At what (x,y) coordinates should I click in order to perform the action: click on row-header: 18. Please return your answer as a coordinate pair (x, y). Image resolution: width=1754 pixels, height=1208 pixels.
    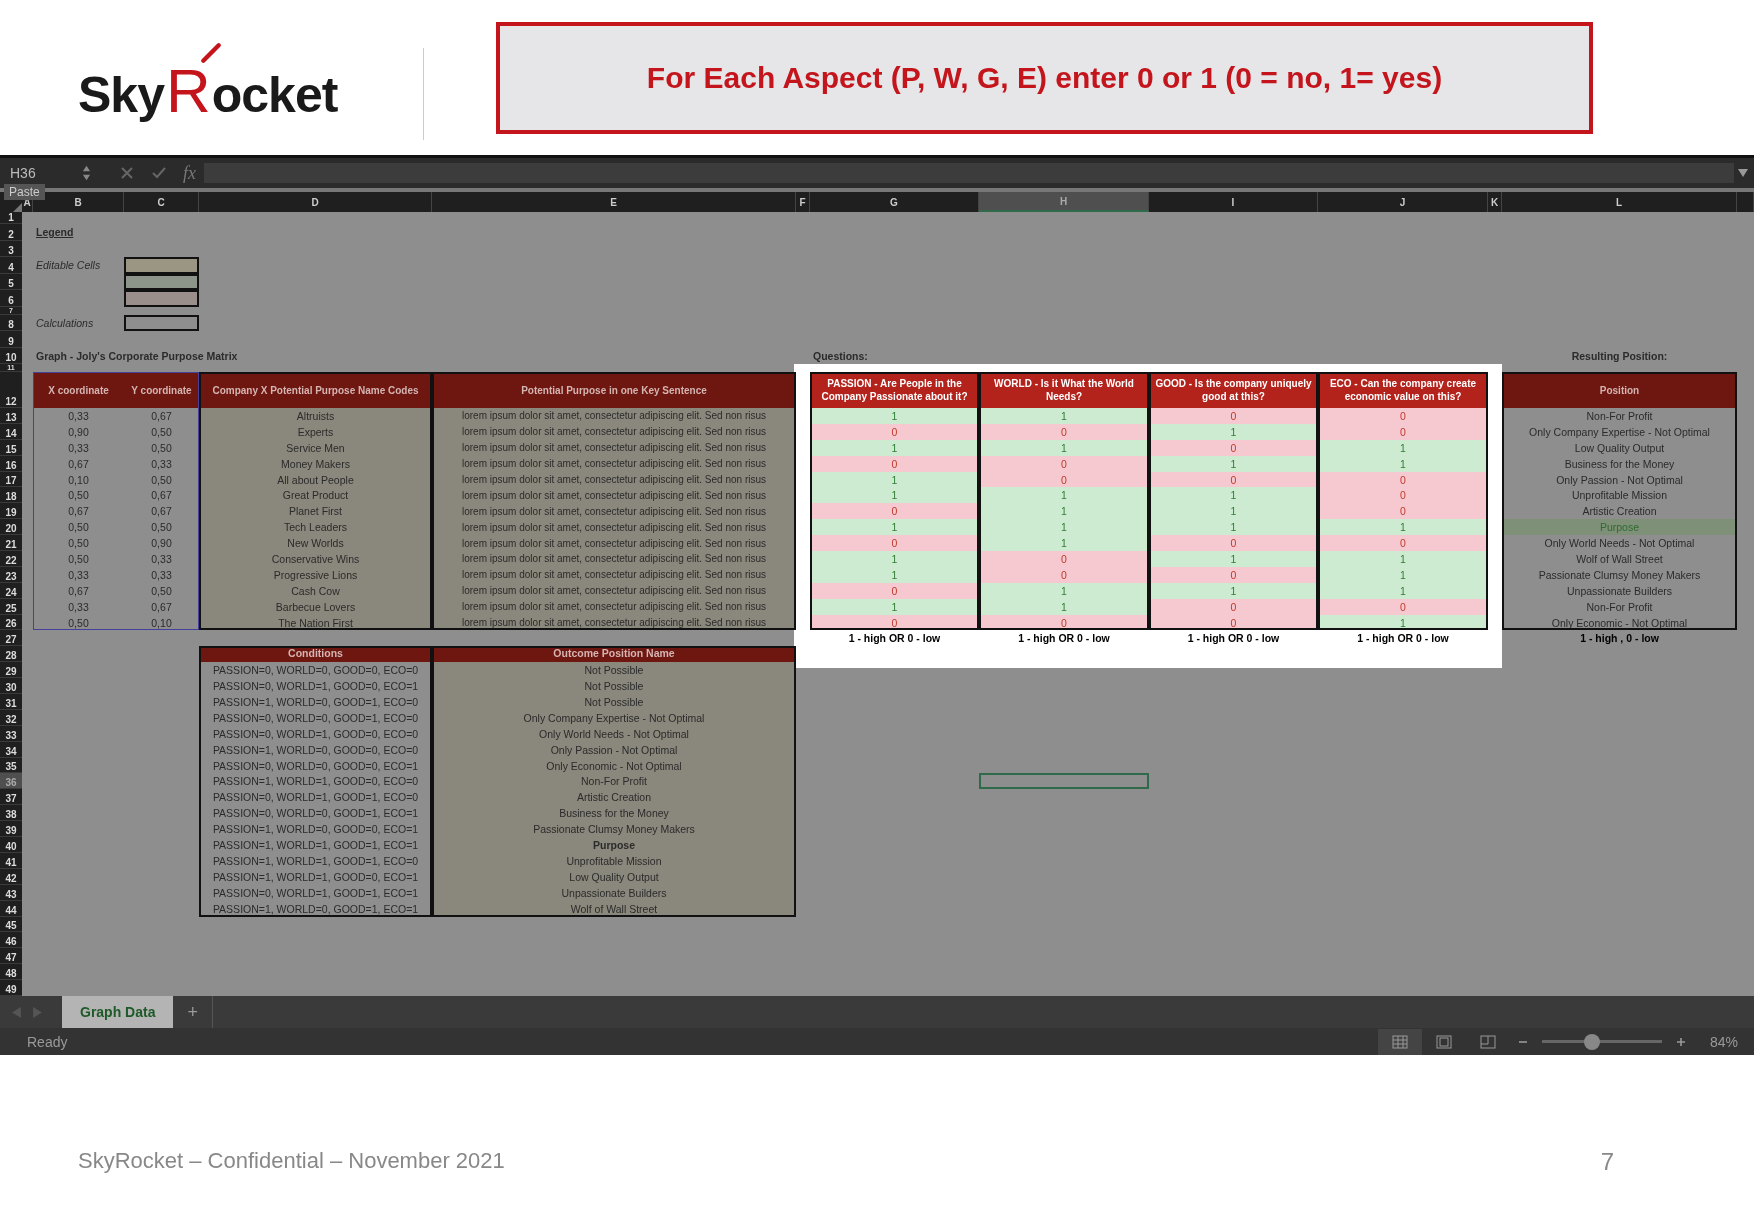
    Looking at the image, I should click on (11, 495).